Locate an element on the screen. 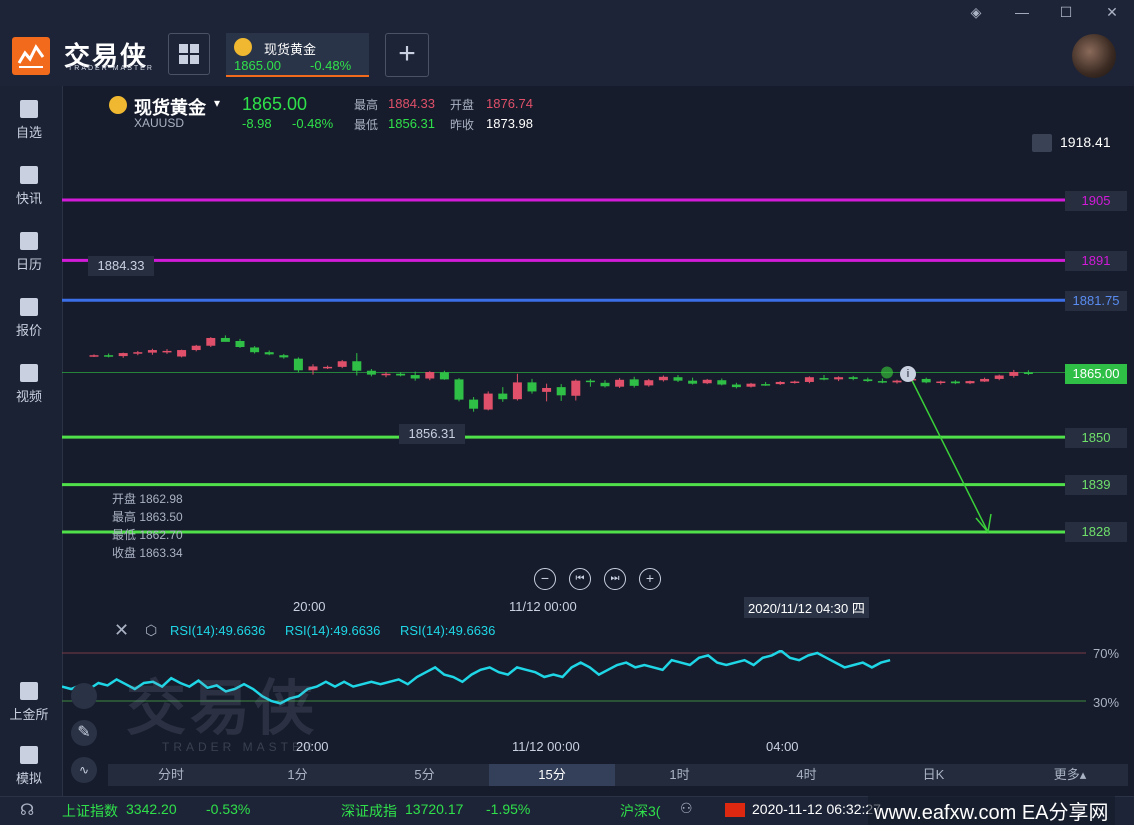 This screenshot has width=1134, height=825. minimize-button: — is located at coordinates (1022, 13).